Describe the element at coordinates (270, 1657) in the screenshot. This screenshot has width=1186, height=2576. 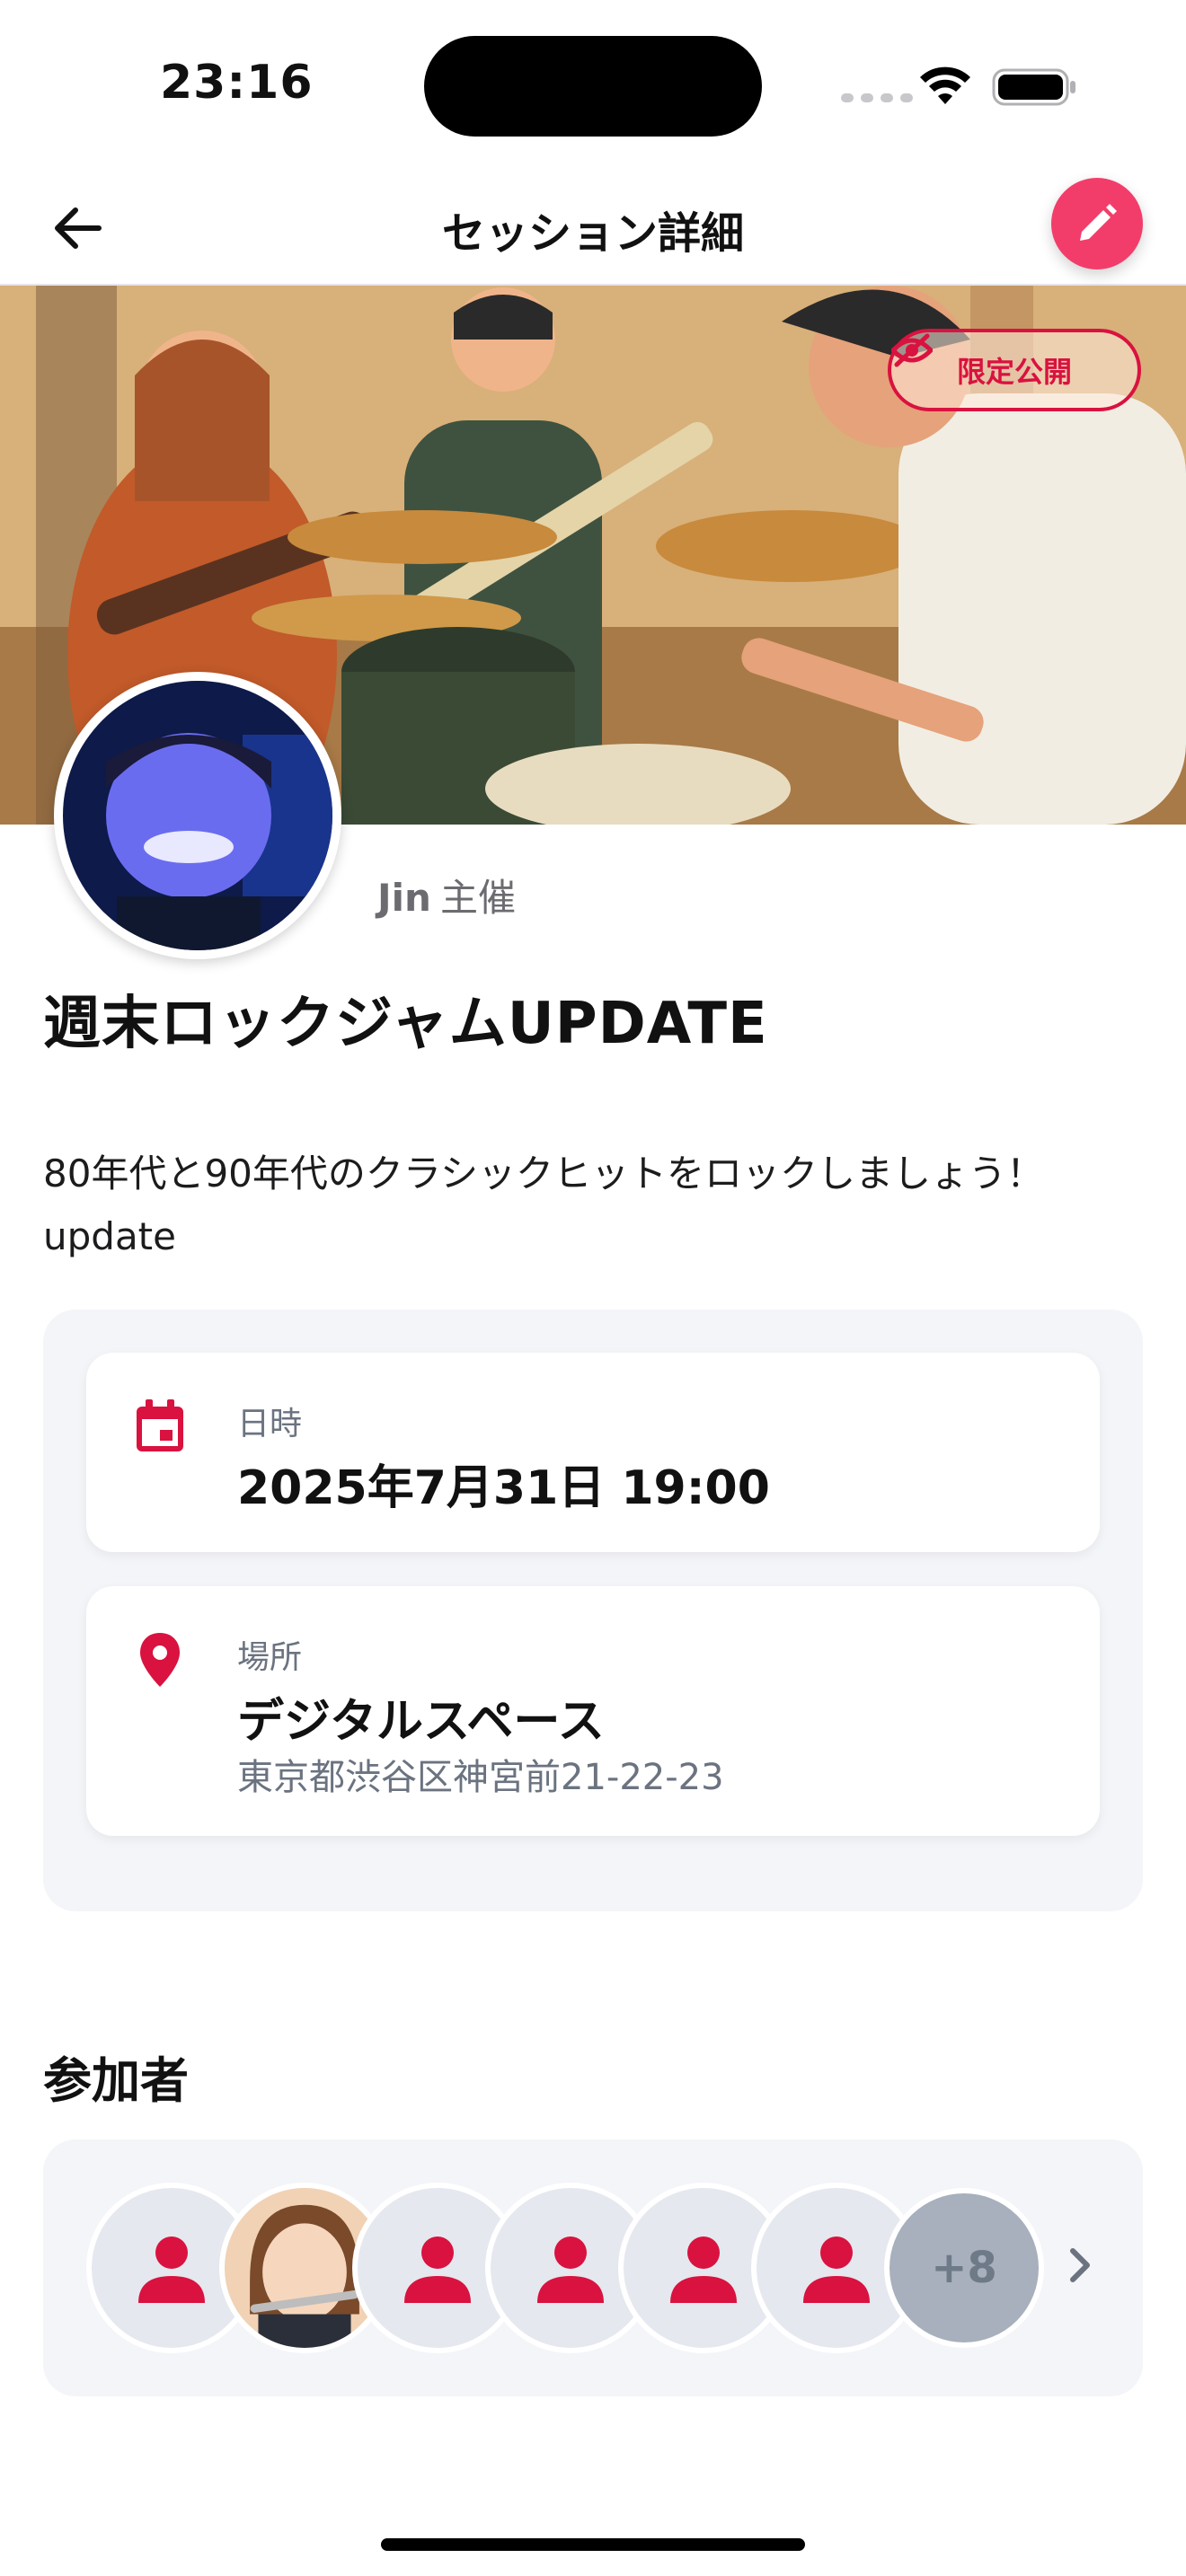
I see `place-label: 場所` at that location.